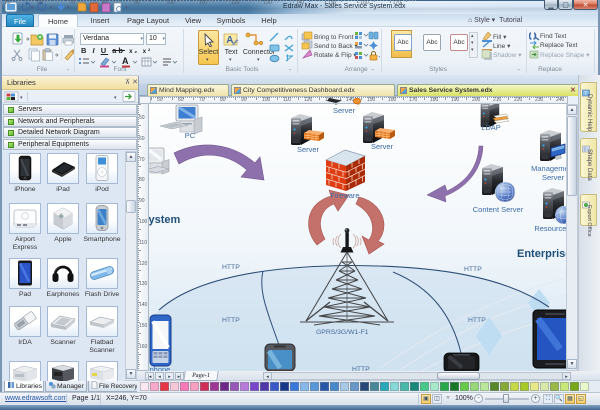  What do you see at coordinates (541, 254) in the screenshot?
I see `svg-text: Enterprise S` at bounding box center [541, 254].